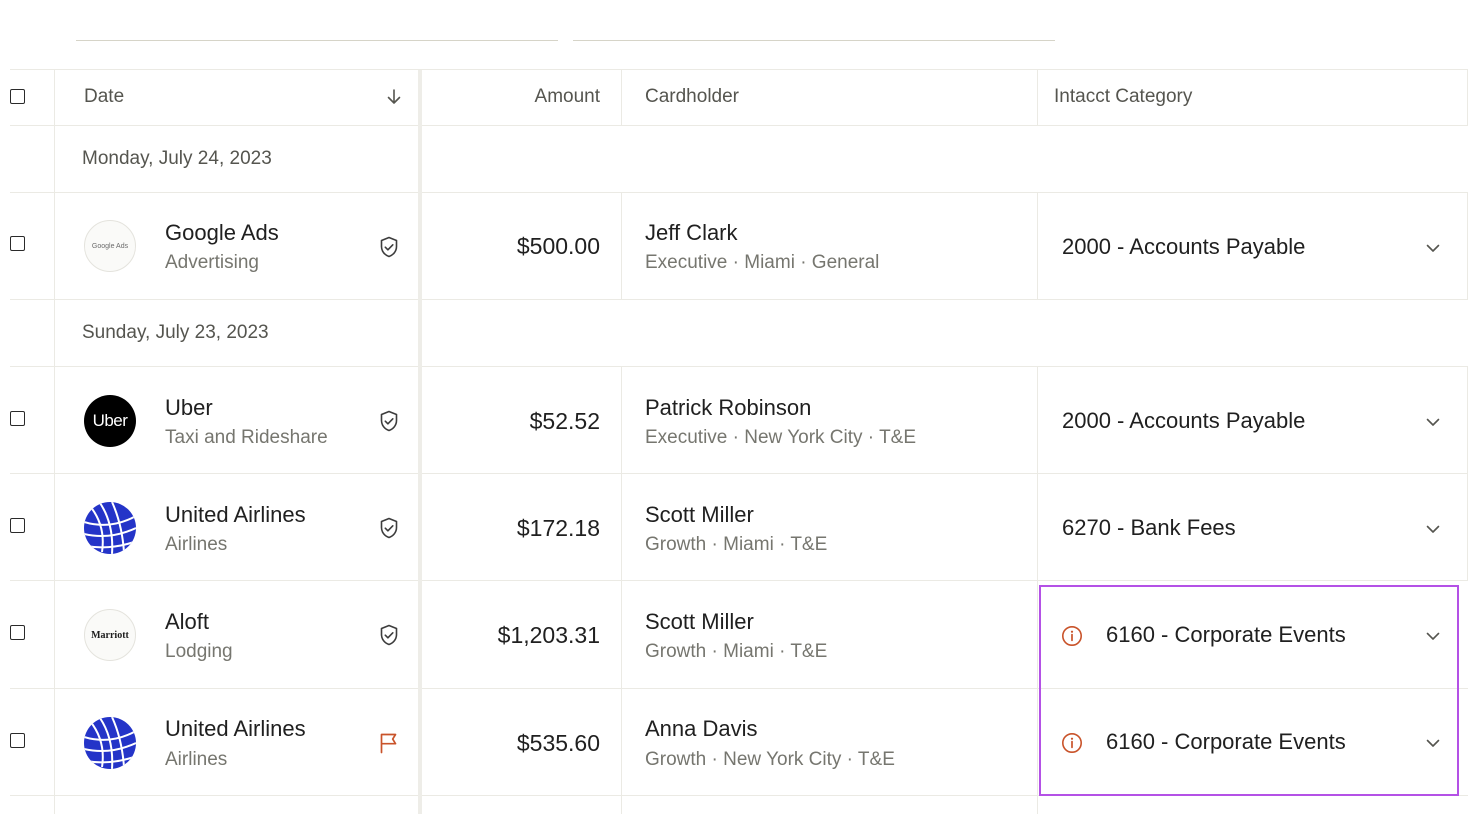 The image size is (1472, 814). I want to click on merchant-logo: Marriott, so click(110, 635).